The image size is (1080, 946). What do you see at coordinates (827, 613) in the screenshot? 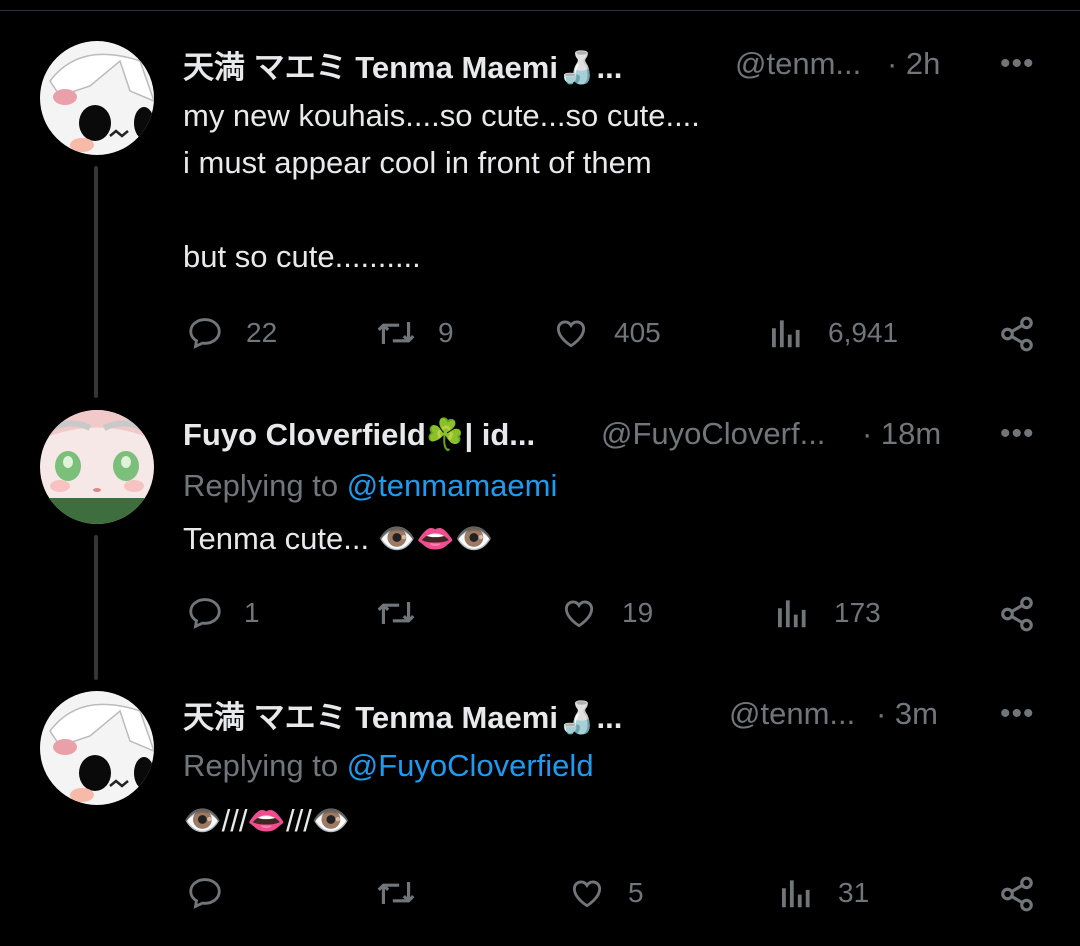
I see `views-button: 173` at bounding box center [827, 613].